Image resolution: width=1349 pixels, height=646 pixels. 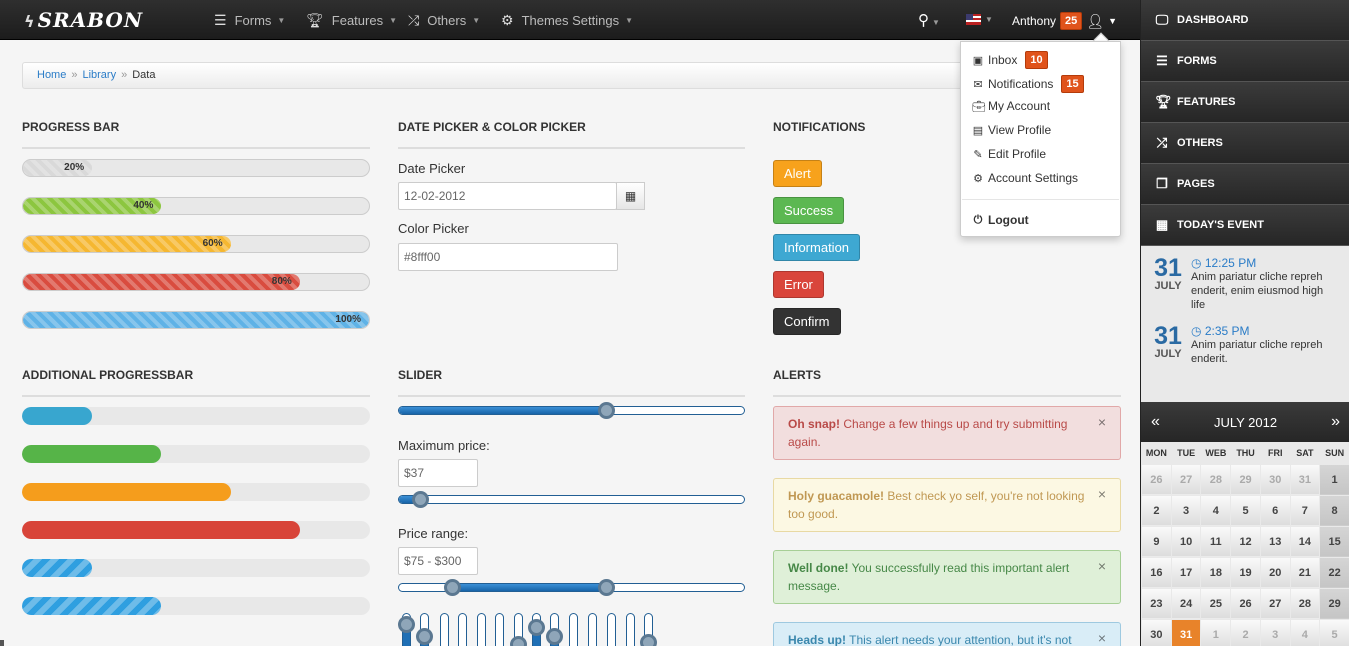 What do you see at coordinates (1275, 572) in the screenshot?
I see `calendar-day: 20` at bounding box center [1275, 572].